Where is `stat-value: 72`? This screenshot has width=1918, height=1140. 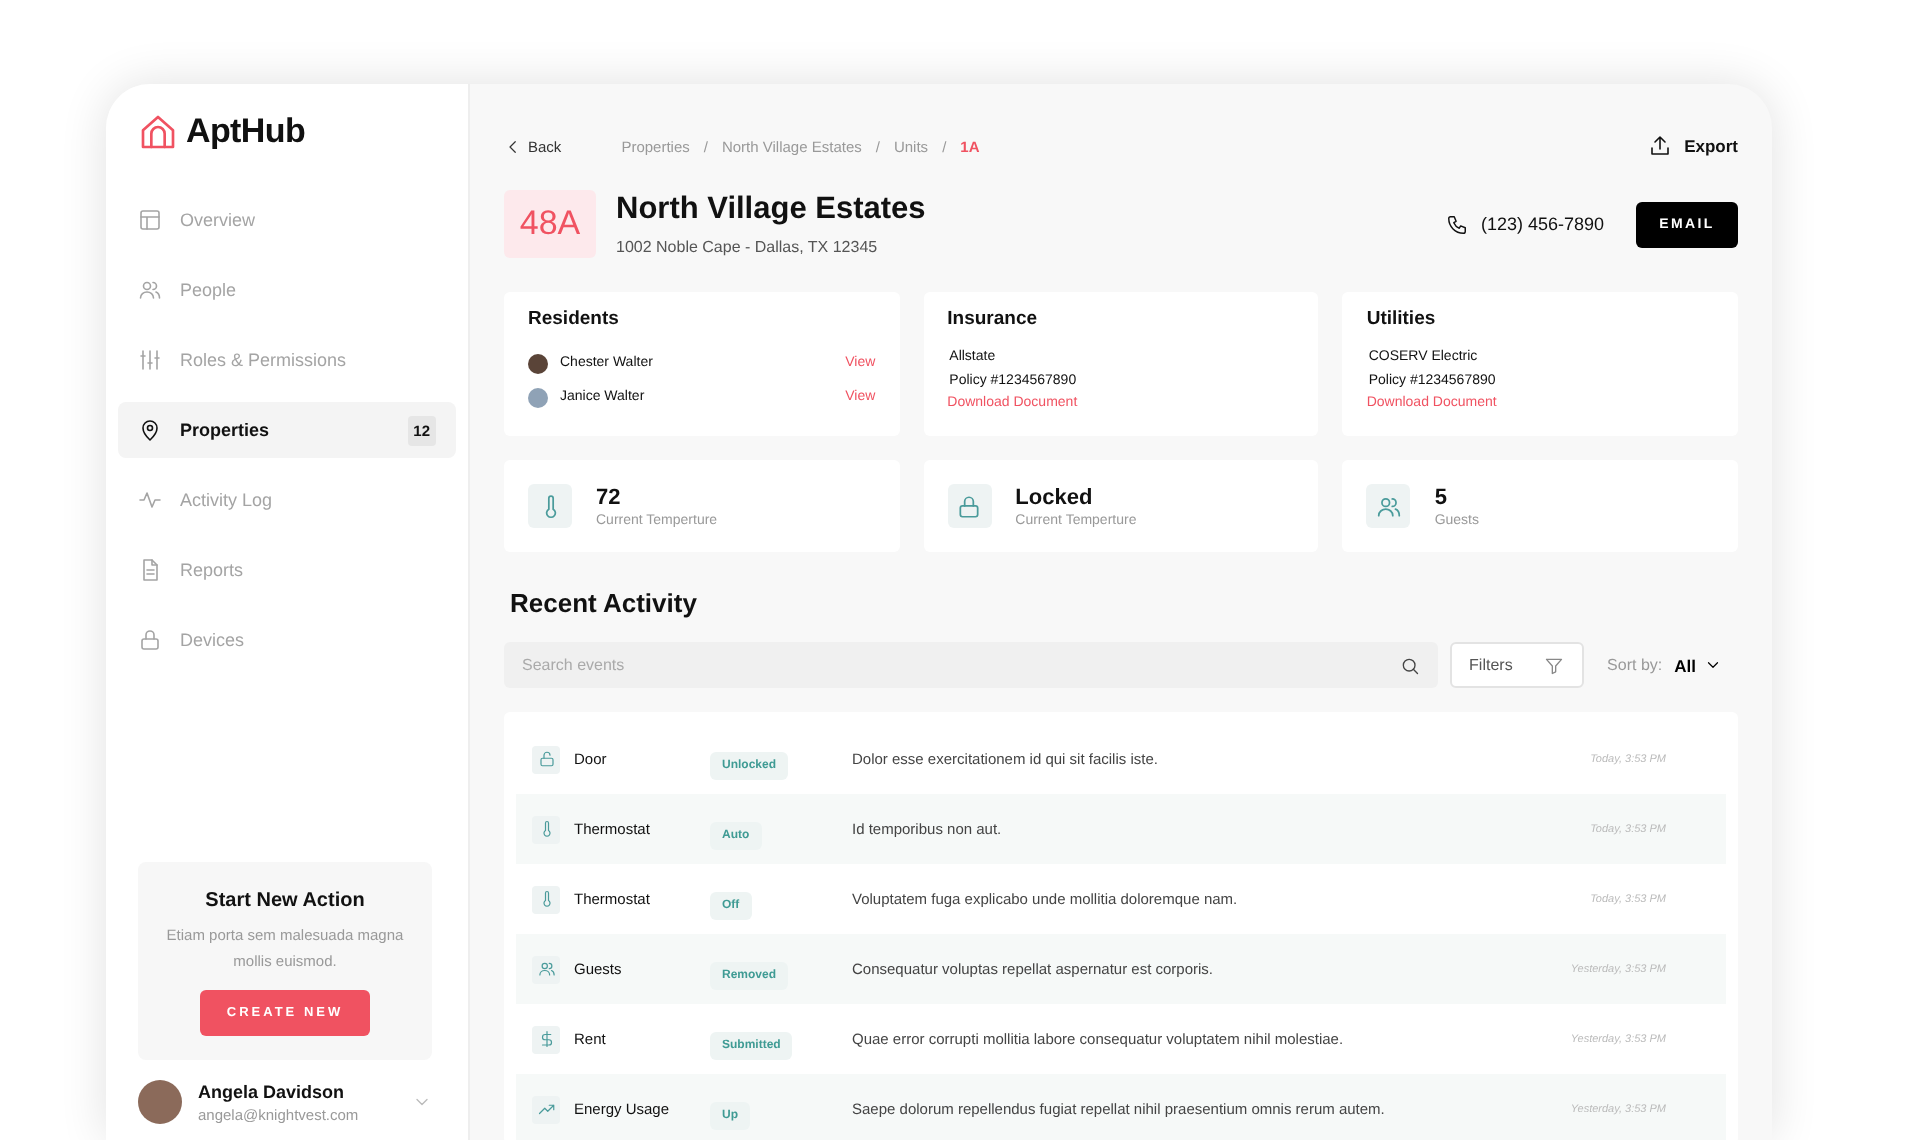
stat-value: 72 is located at coordinates (609, 497).